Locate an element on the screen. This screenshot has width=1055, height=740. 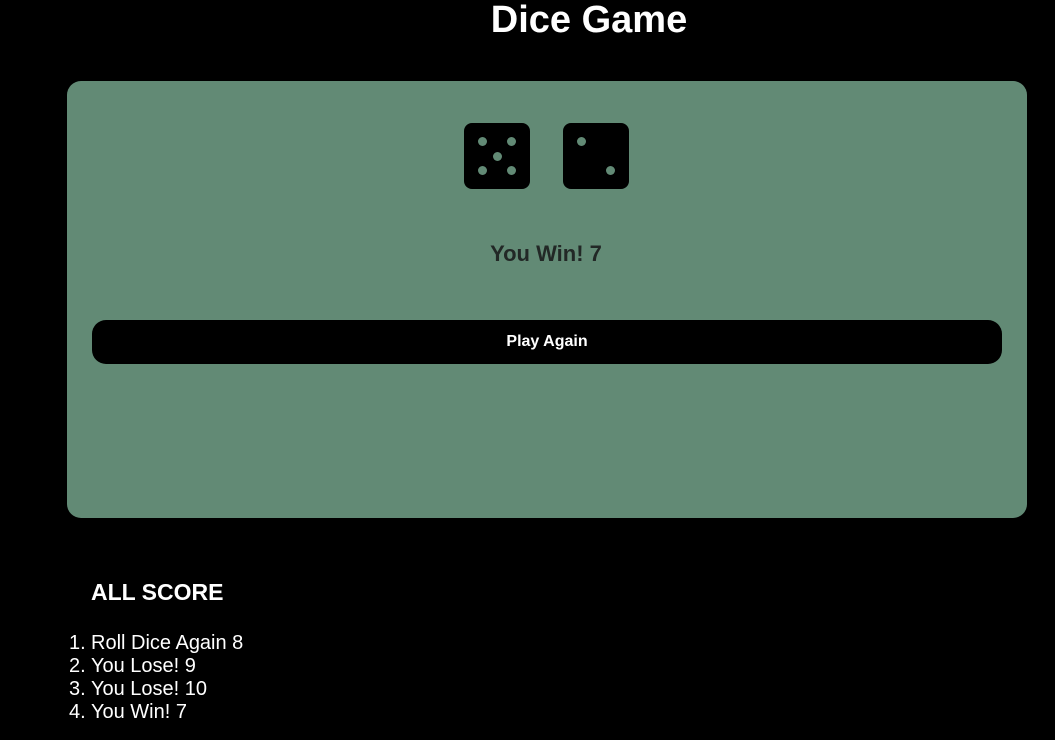
score-heading: ALL SCORE is located at coordinates (157, 592).